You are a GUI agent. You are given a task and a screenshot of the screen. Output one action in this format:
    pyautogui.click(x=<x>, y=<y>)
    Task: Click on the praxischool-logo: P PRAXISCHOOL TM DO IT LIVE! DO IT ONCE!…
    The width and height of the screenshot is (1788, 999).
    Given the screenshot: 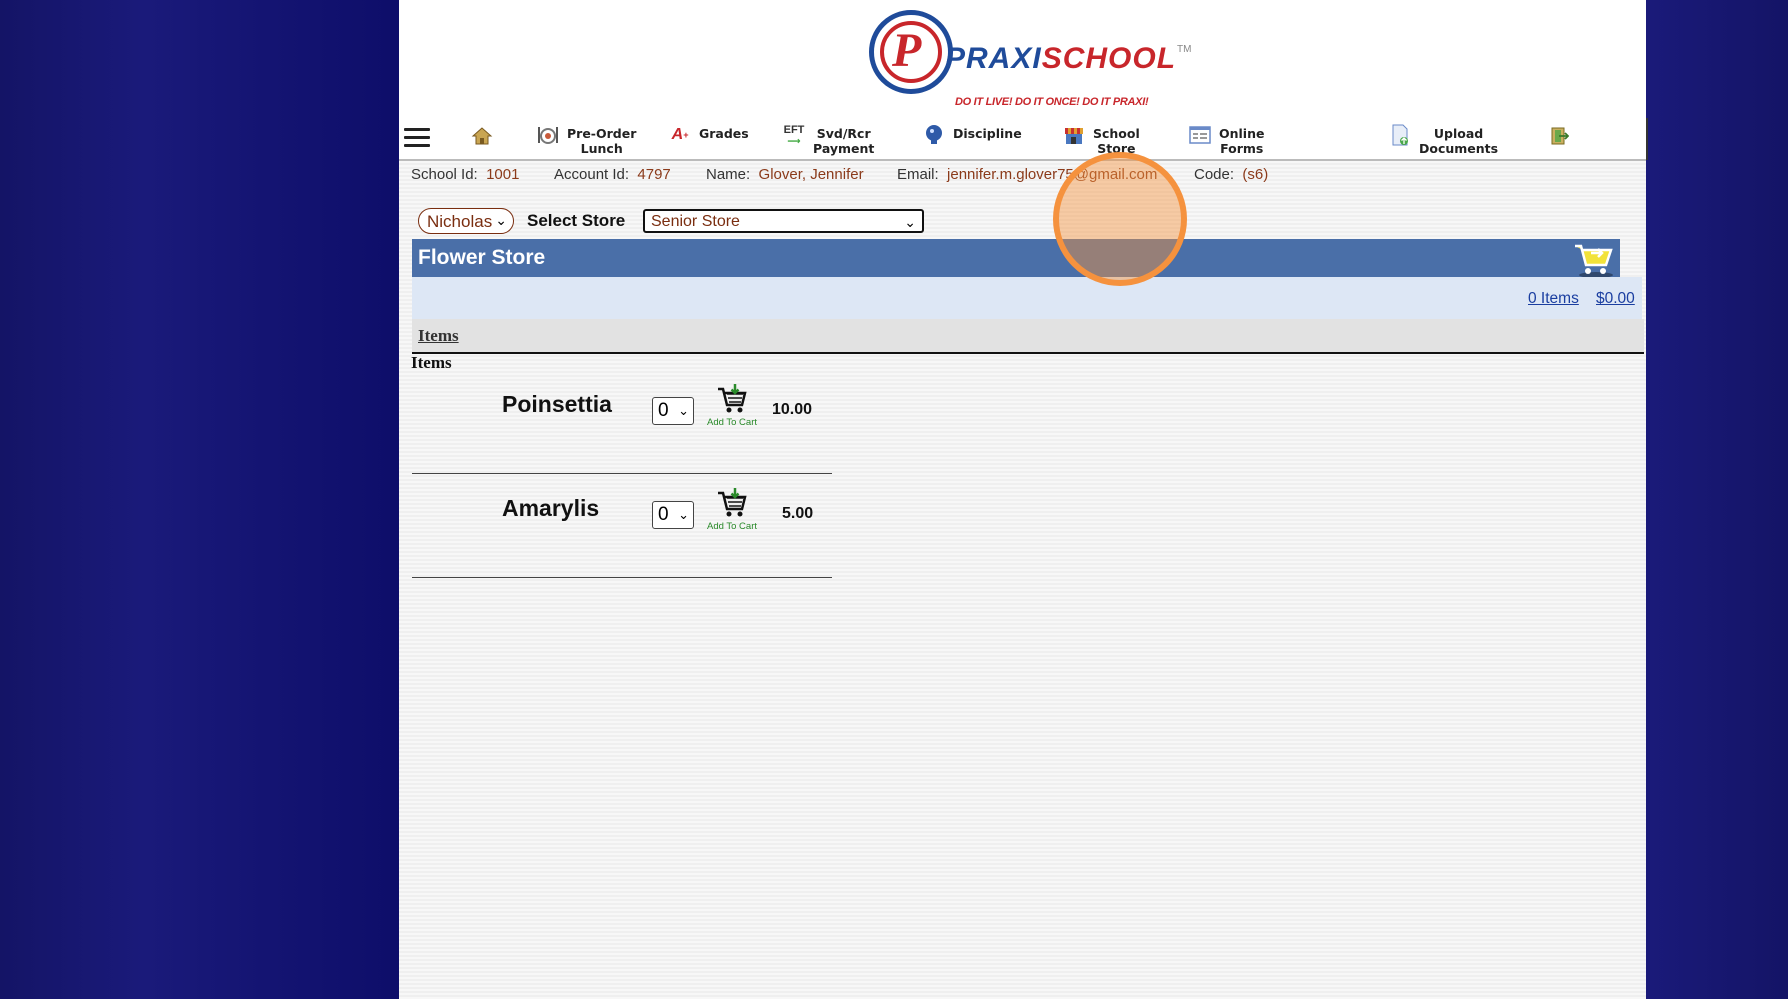 What is the action you would take?
    pyautogui.click(x=1034, y=60)
    